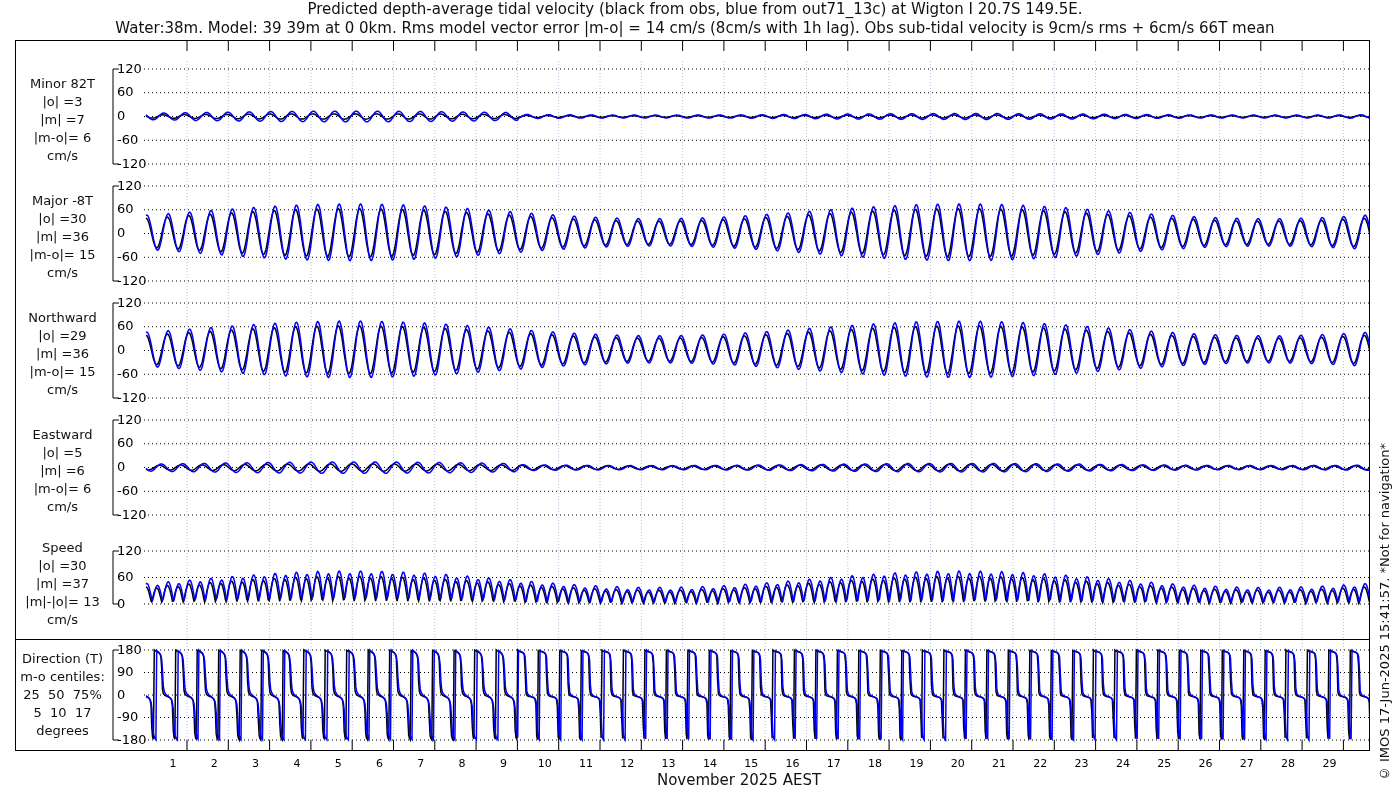 The image size is (1400, 800). What do you see at coordinates (586, 763) in the screenshot?
I see `axis-tick-label: 11` at bounding box center [586, 763].